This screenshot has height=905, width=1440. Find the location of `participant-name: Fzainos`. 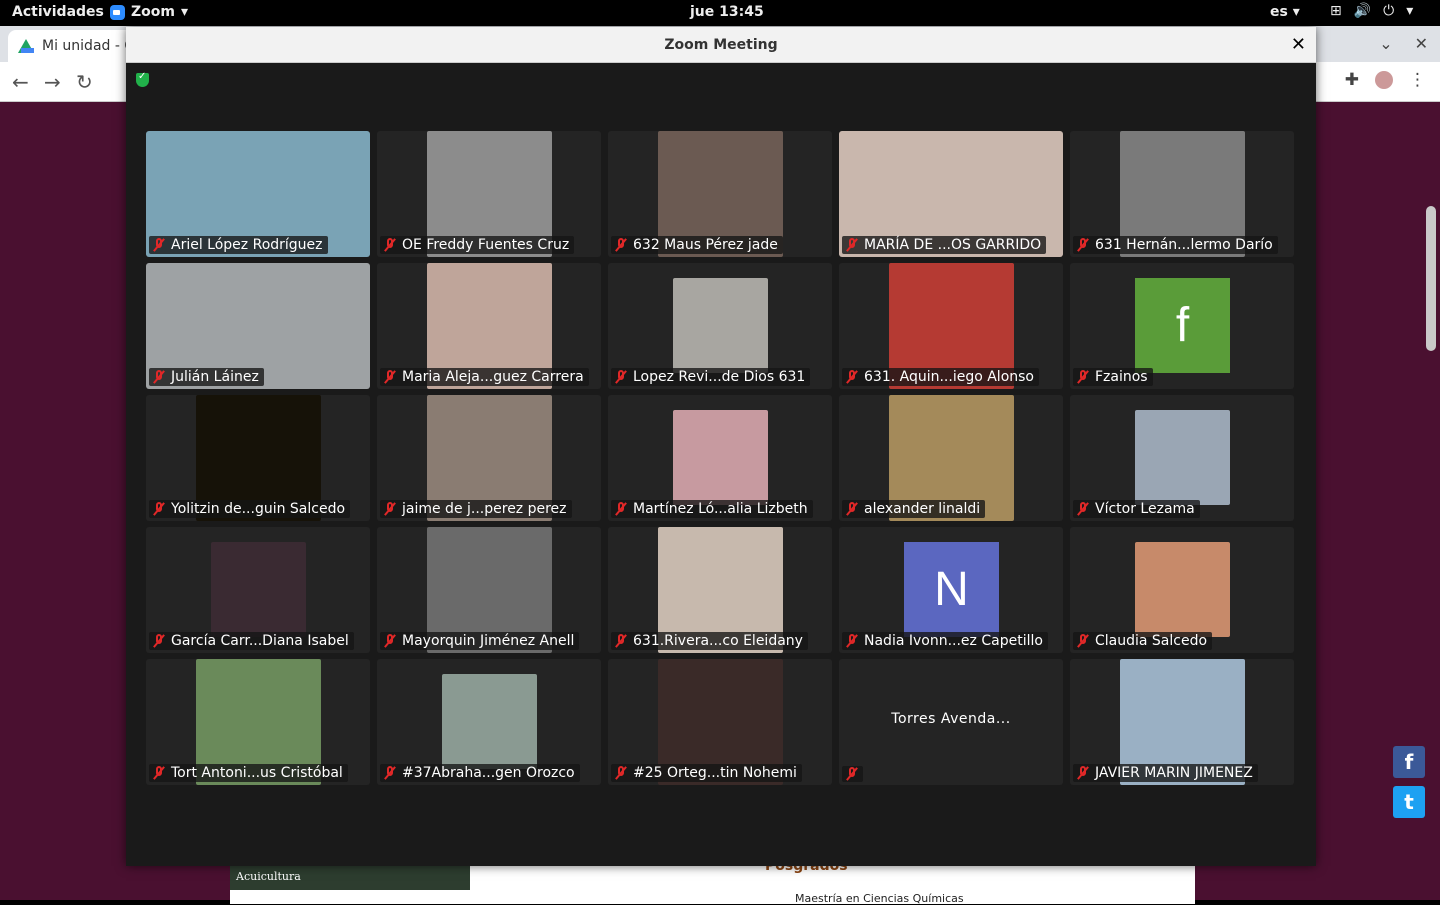

participant-name: Fzainos is located at coordinates (1121, 377).